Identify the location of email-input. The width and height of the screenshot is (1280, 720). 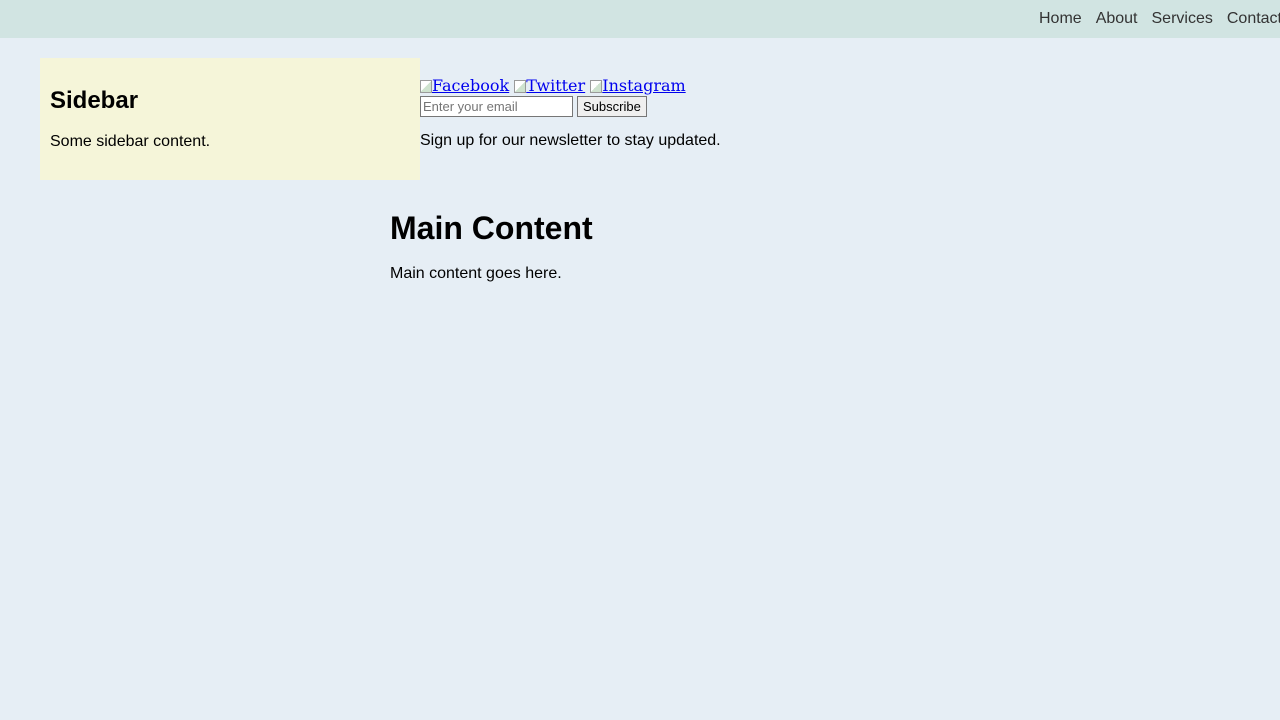
(496, 106).